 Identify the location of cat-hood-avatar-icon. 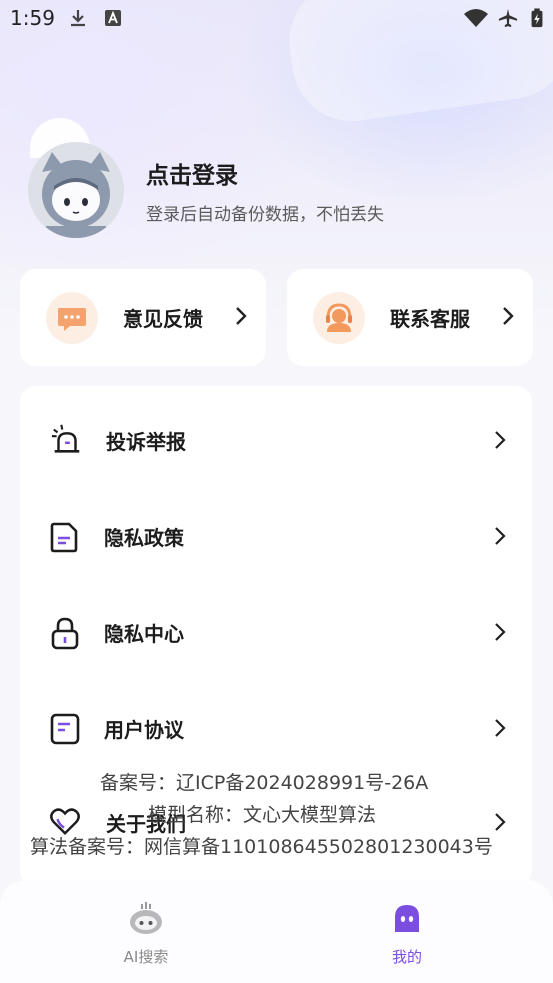
(76, 190).